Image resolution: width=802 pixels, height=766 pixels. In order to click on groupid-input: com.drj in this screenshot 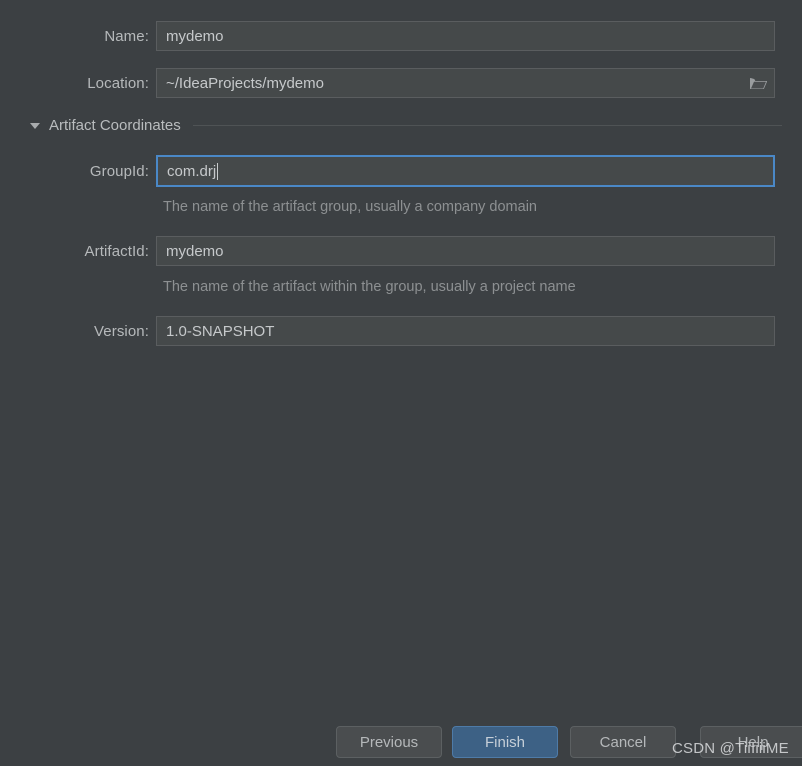, I will do `click(465, 171)`.